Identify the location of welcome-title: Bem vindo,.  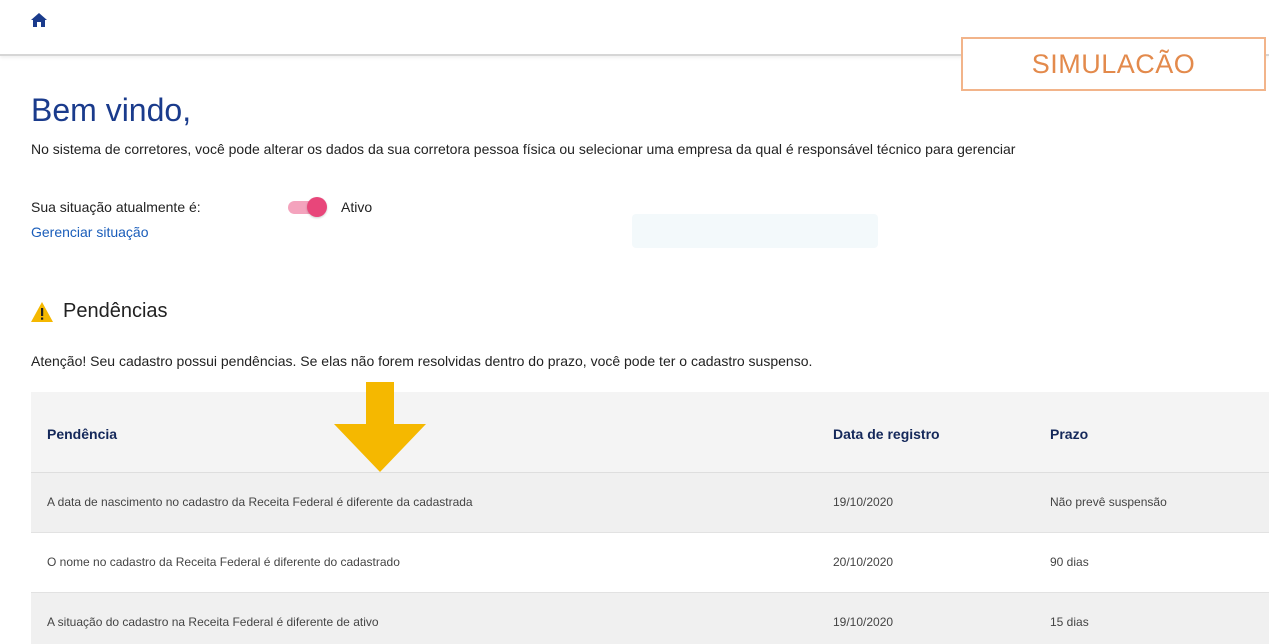
(111, 110).